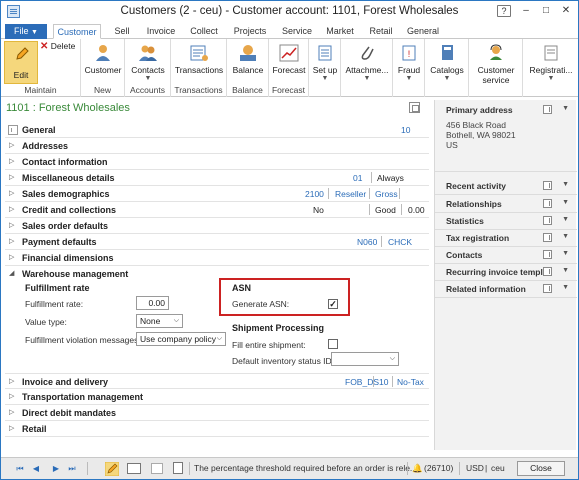  Describe the element at coordinates (148, 70) in the screenshot. I see `contacts-label: Contacts` at that location.